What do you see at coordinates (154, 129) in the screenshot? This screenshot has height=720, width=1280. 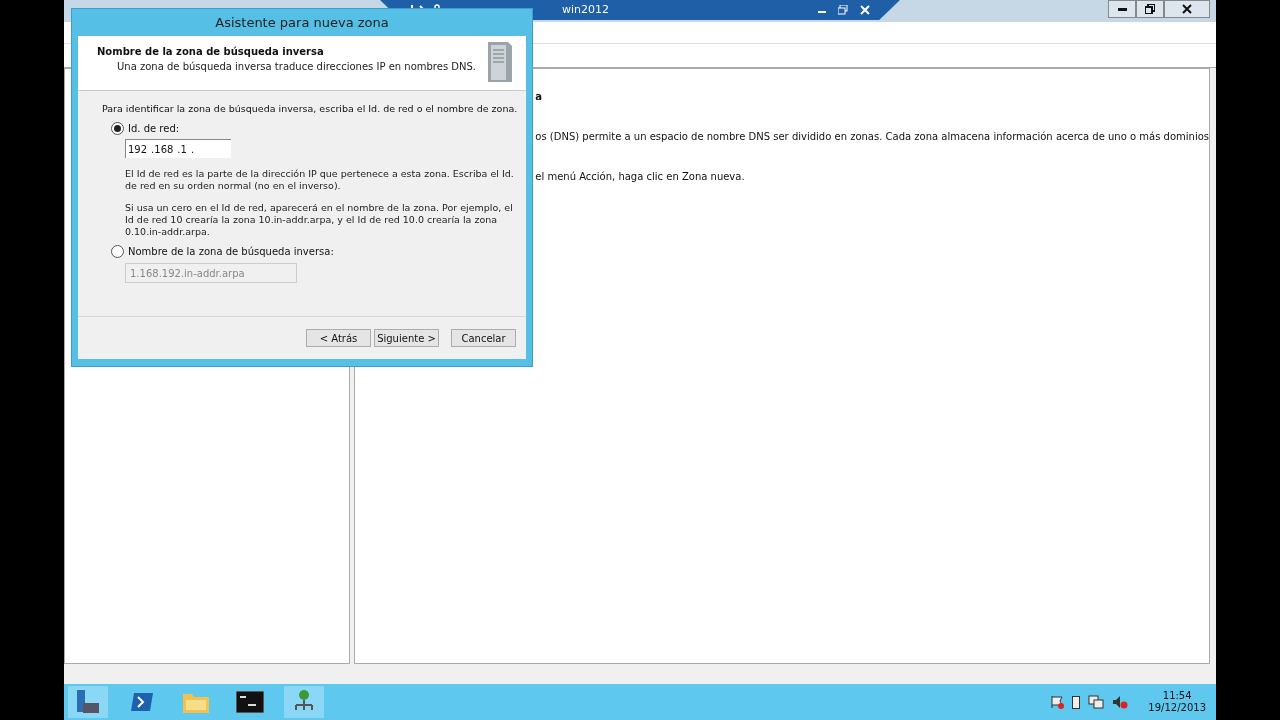 I see `option-label: Id. de red:` at bounding box center [154, 129].